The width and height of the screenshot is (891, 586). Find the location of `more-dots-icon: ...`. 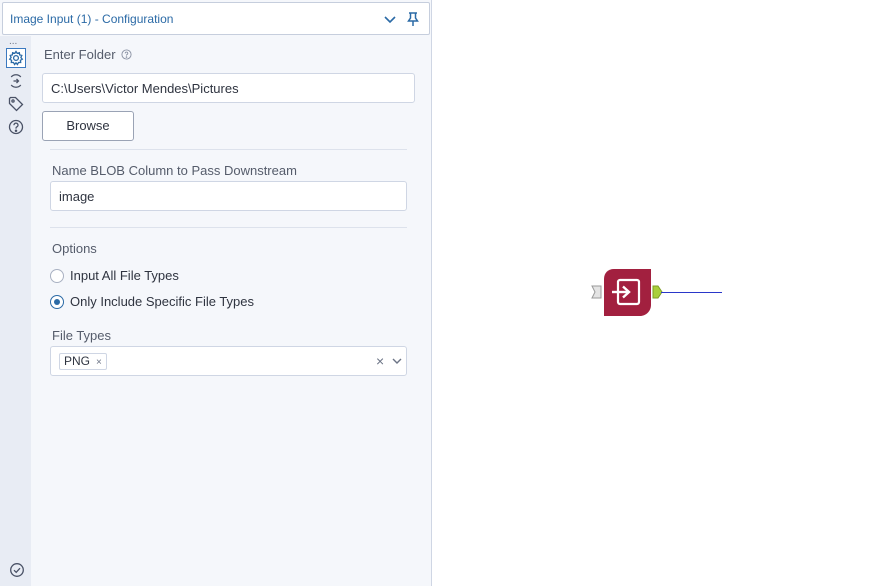

more-dots-icon: ... is located at coordinates (13, 41).